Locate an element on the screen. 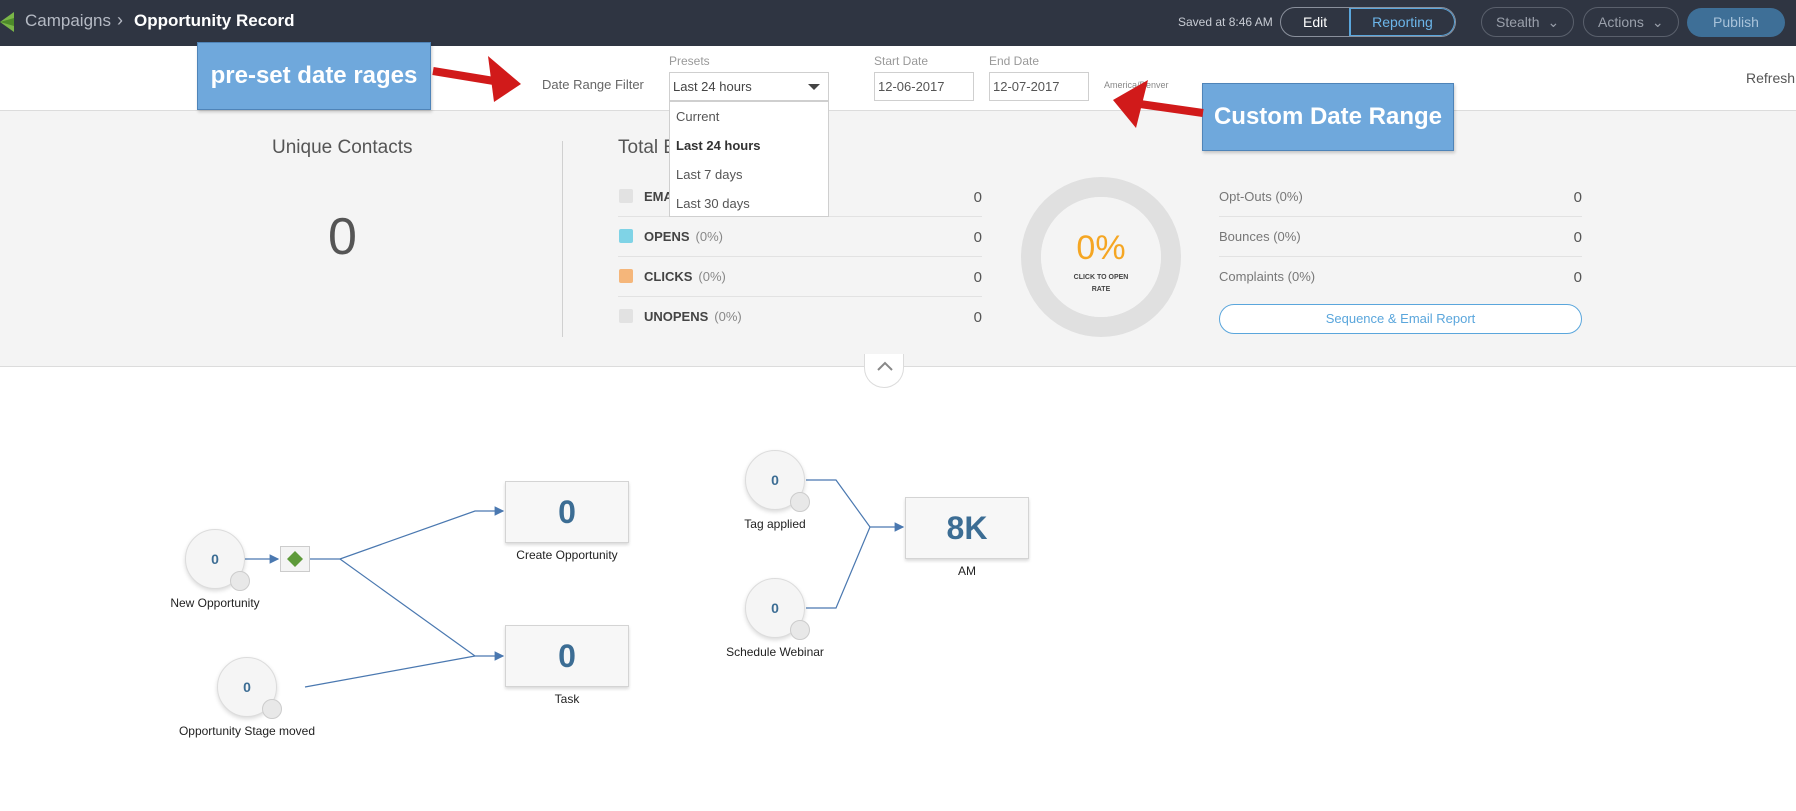  ring-caption: CLICK TO OPEN RATE is located at coordinates (1101, 283).